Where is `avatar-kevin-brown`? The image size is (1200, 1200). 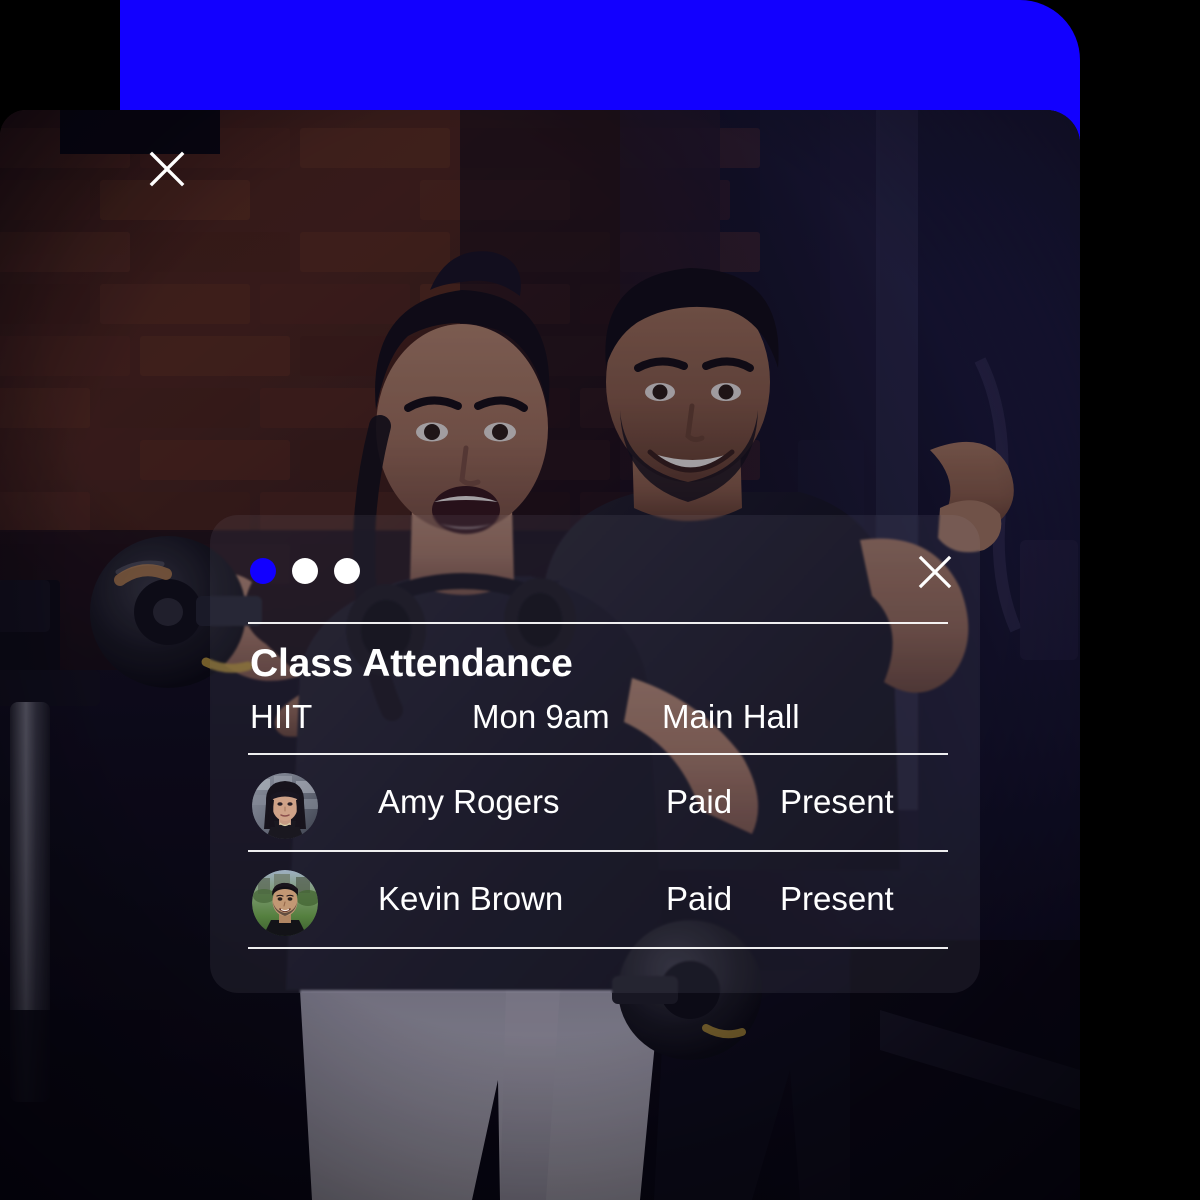 avatar-kevin-brown is located at coordinates (285, 903).